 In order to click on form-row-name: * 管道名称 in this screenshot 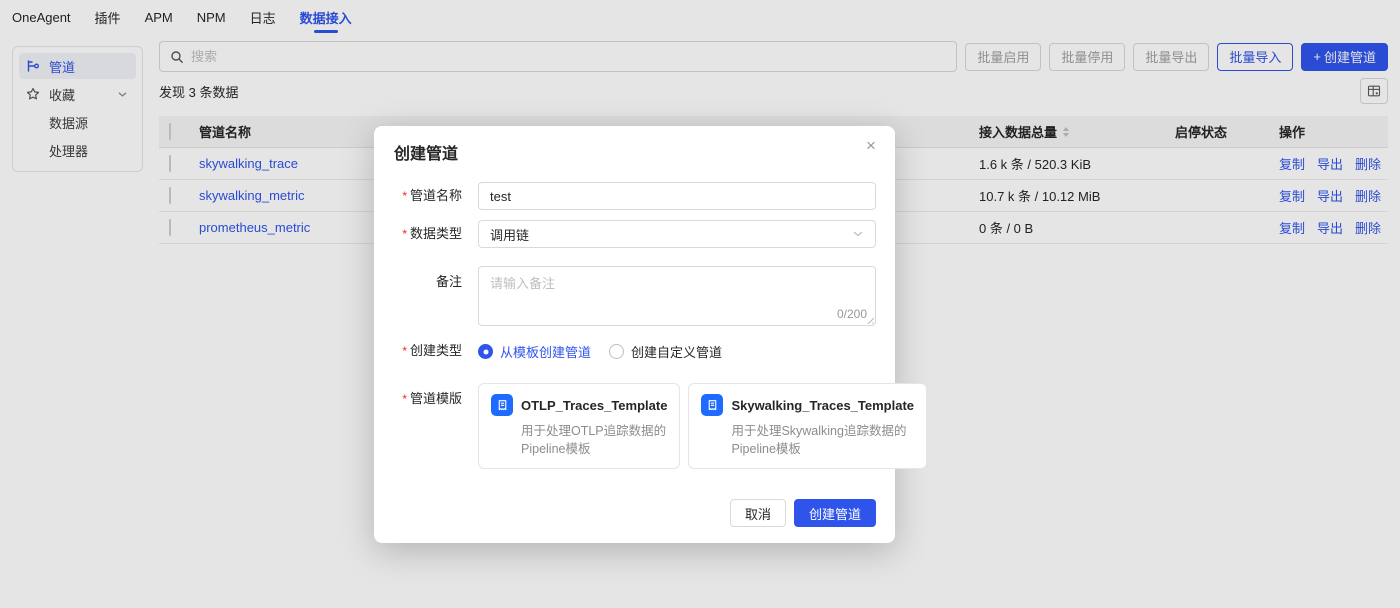, I will do `click(635, 196)`.